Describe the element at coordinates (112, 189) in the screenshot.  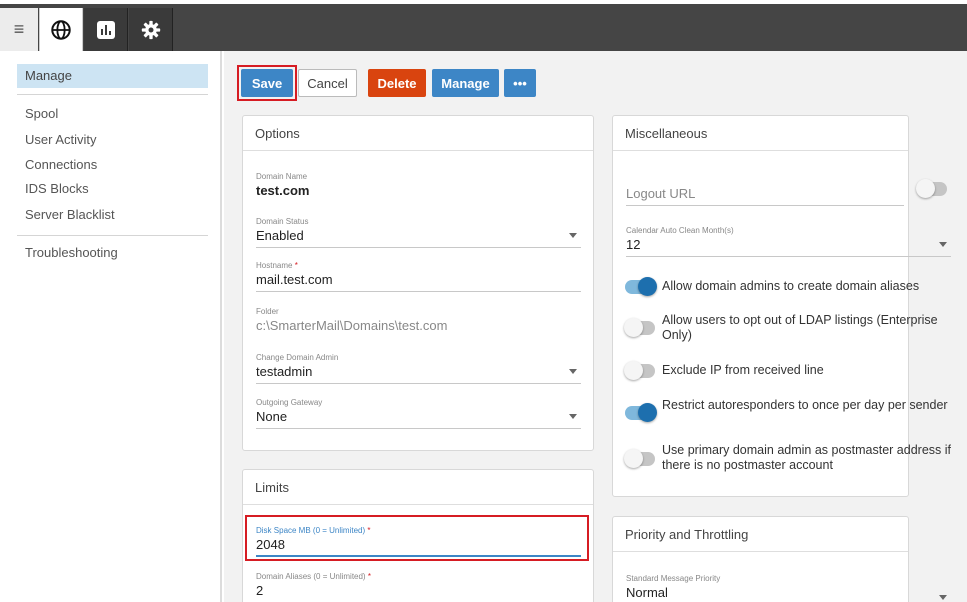
I see `sidebar-item-ids-blocks: IDS Blocks` at that location.